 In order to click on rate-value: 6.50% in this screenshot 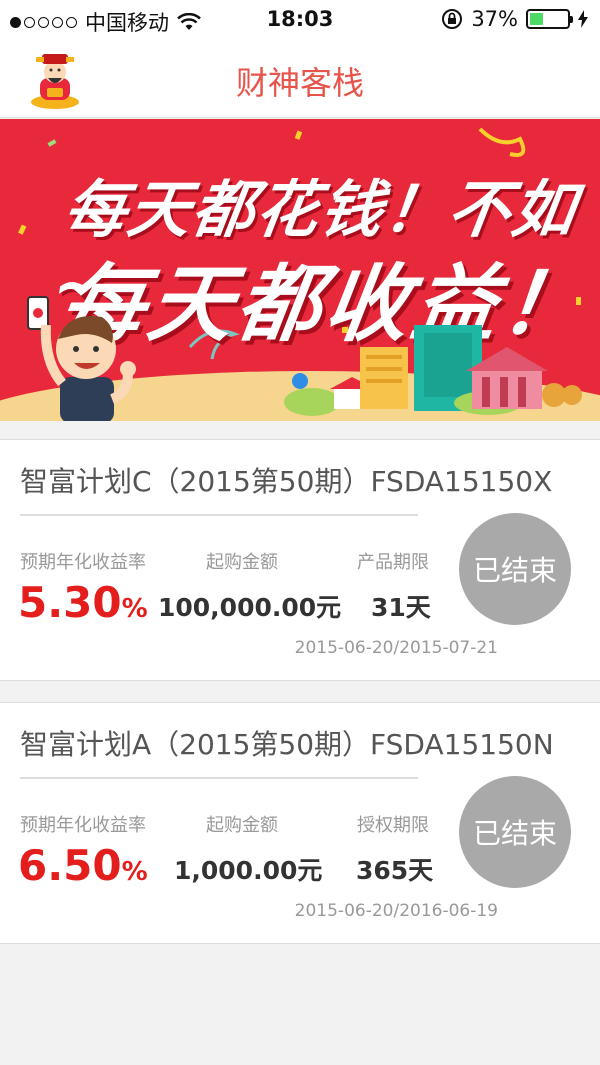, I will do `click(83, 865)`.